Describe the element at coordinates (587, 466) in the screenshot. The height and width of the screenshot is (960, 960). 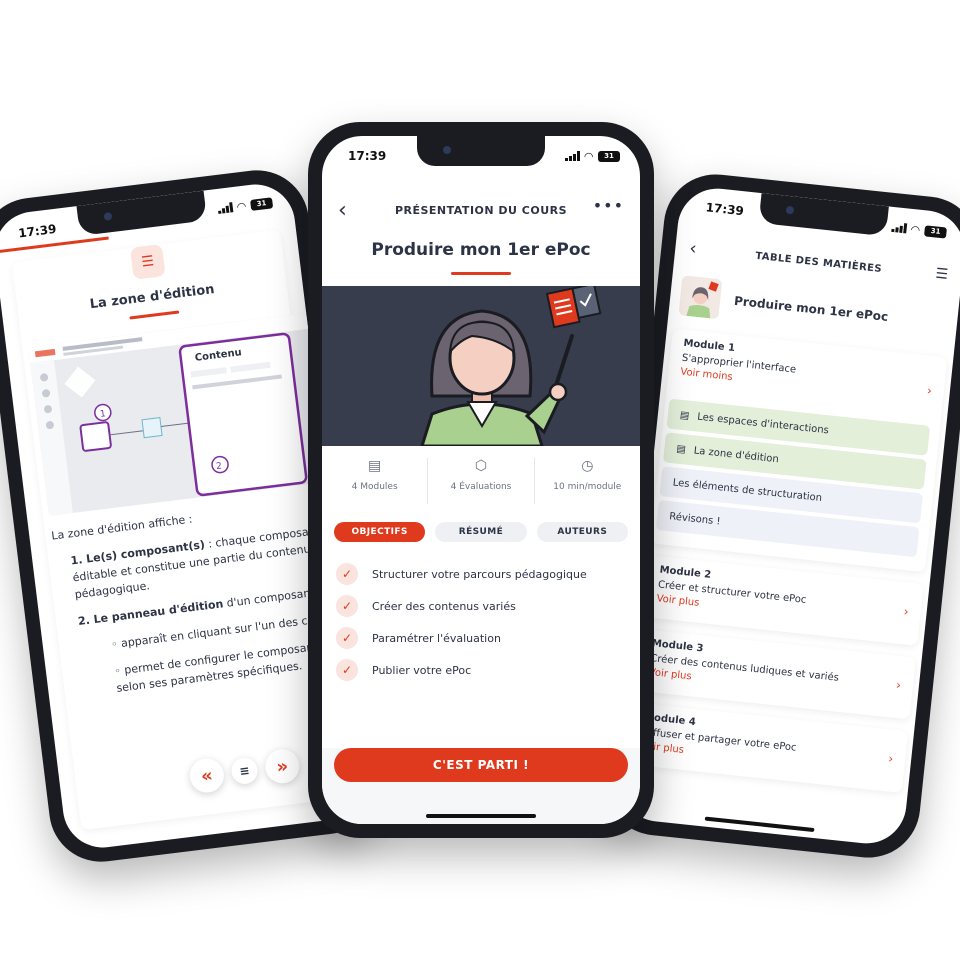
I see `clock-icon: ◷` at that location.